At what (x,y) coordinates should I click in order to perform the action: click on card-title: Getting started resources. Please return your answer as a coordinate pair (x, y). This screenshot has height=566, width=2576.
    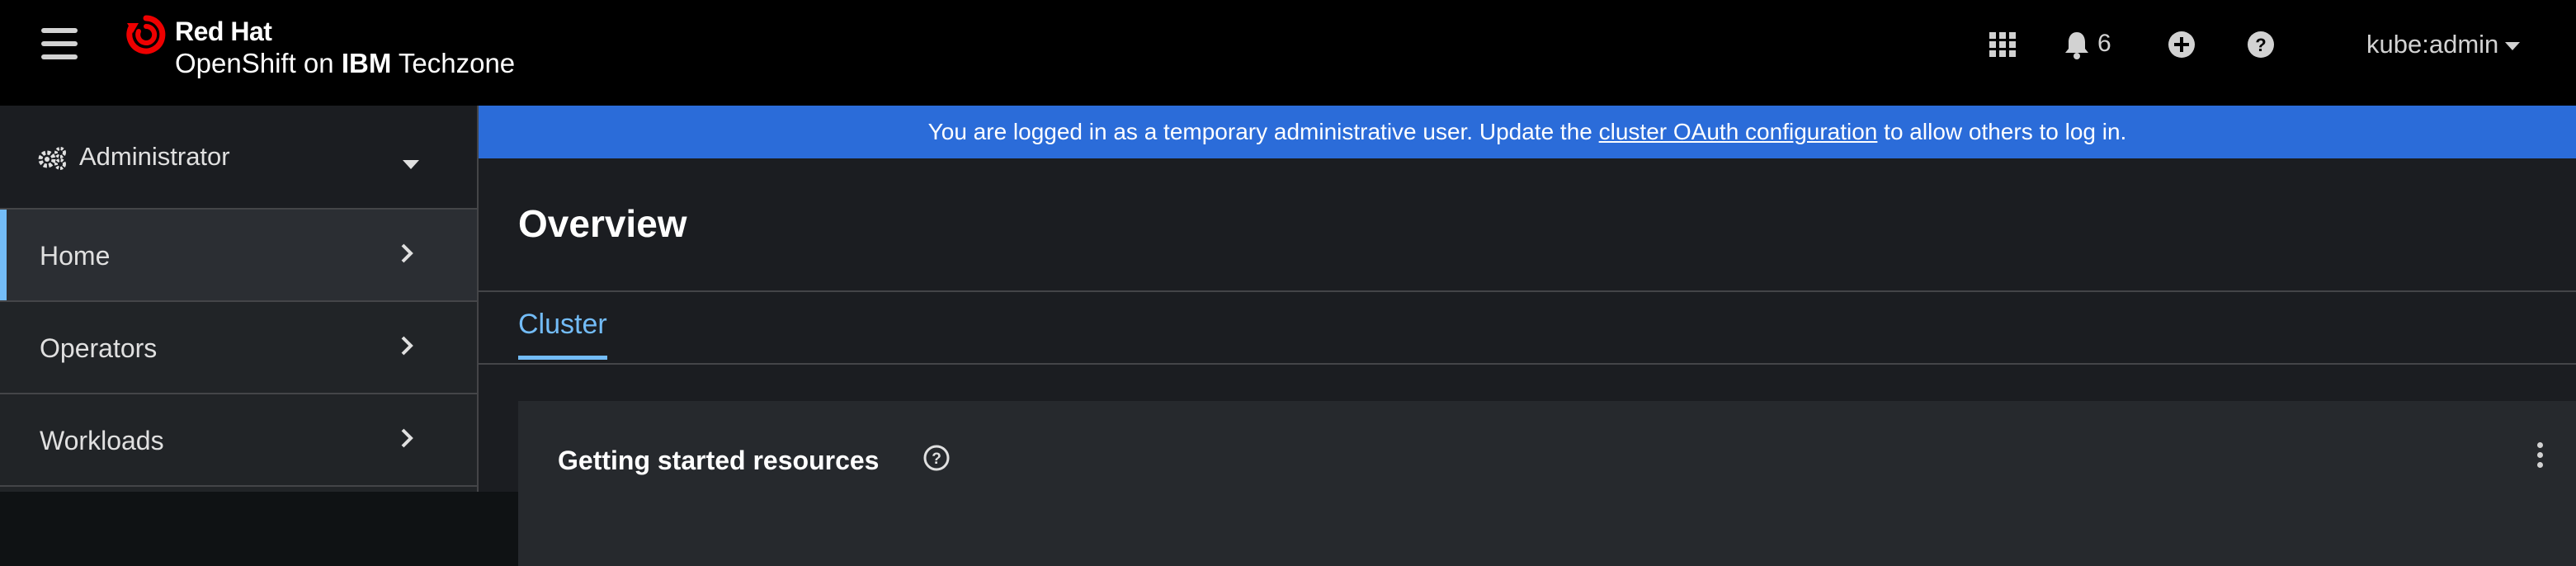
    Looking at the image, I should click on (719, 460).